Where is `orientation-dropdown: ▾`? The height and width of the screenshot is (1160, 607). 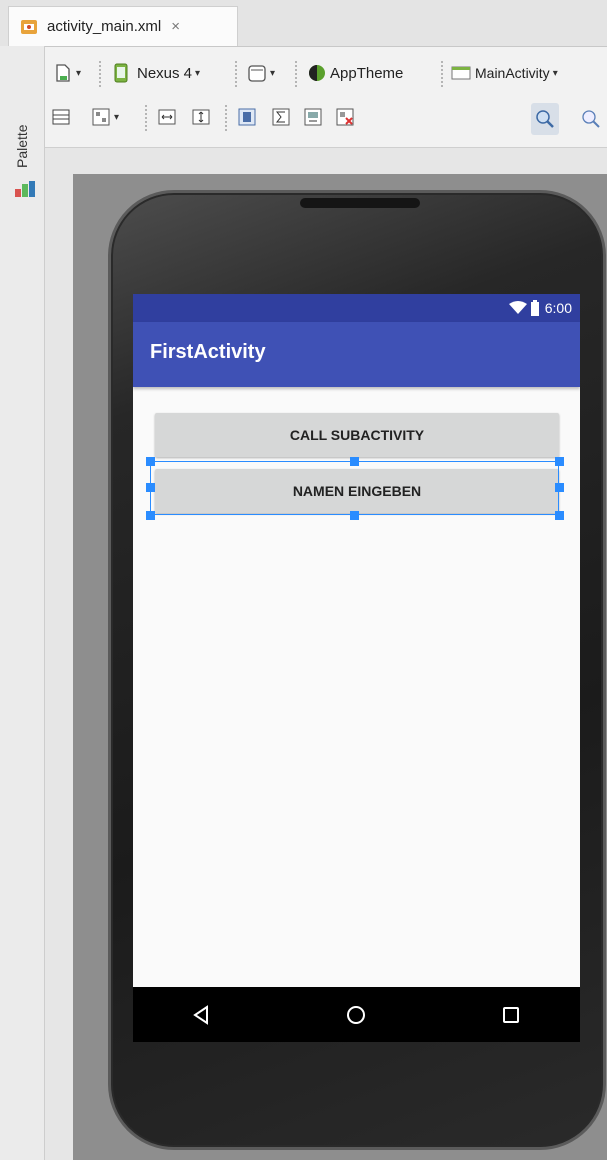
orientation-dropdown: ▾ is located at coordinates (261, 73).